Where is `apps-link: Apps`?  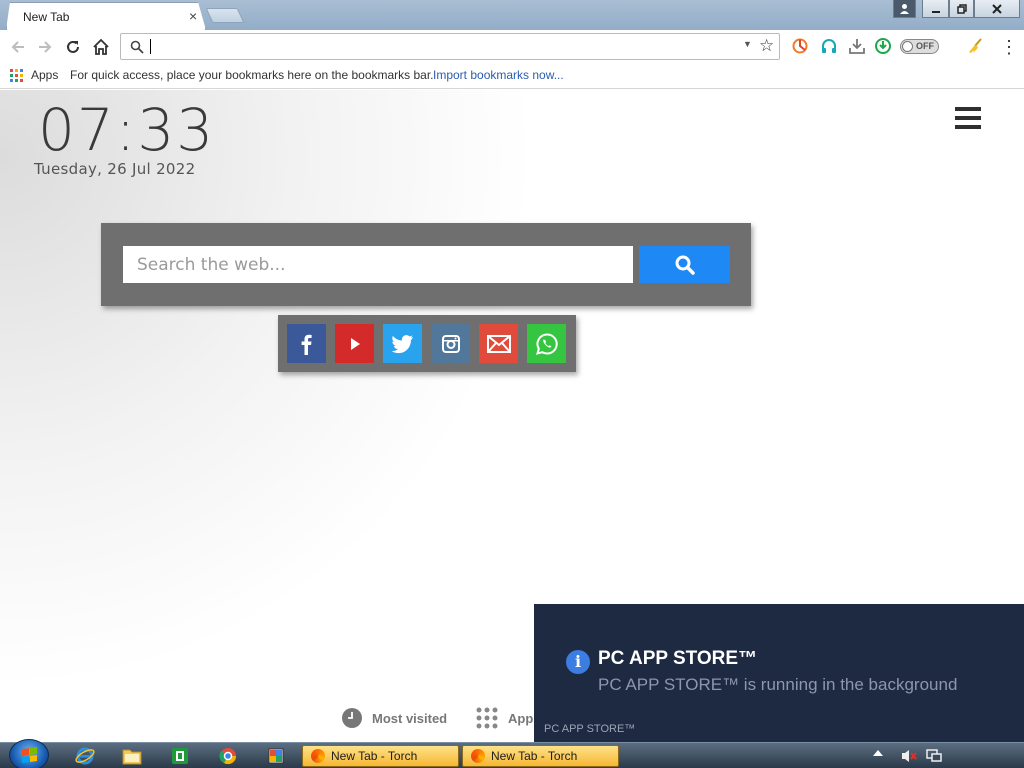 apps-link: Apps is located at coordinates (508, 718).